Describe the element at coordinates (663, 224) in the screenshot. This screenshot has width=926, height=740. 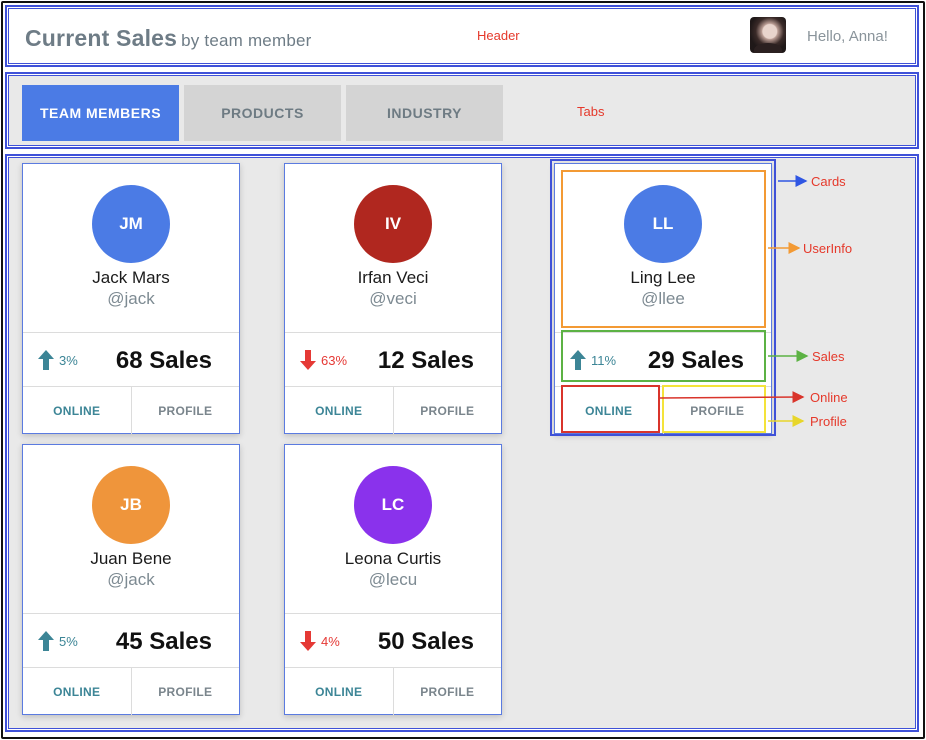
I see `avatar-initials: LL` at that location.